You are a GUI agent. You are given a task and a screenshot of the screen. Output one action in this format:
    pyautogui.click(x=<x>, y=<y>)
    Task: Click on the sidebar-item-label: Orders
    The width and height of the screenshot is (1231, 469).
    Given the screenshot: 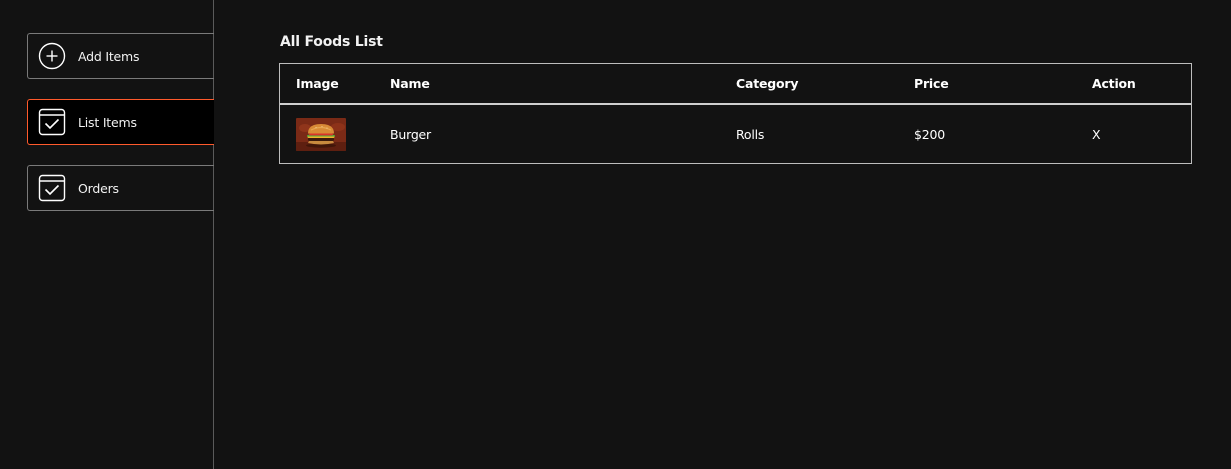 What is the action you would take?
    pyautogui.click(x=98, y=188)
    